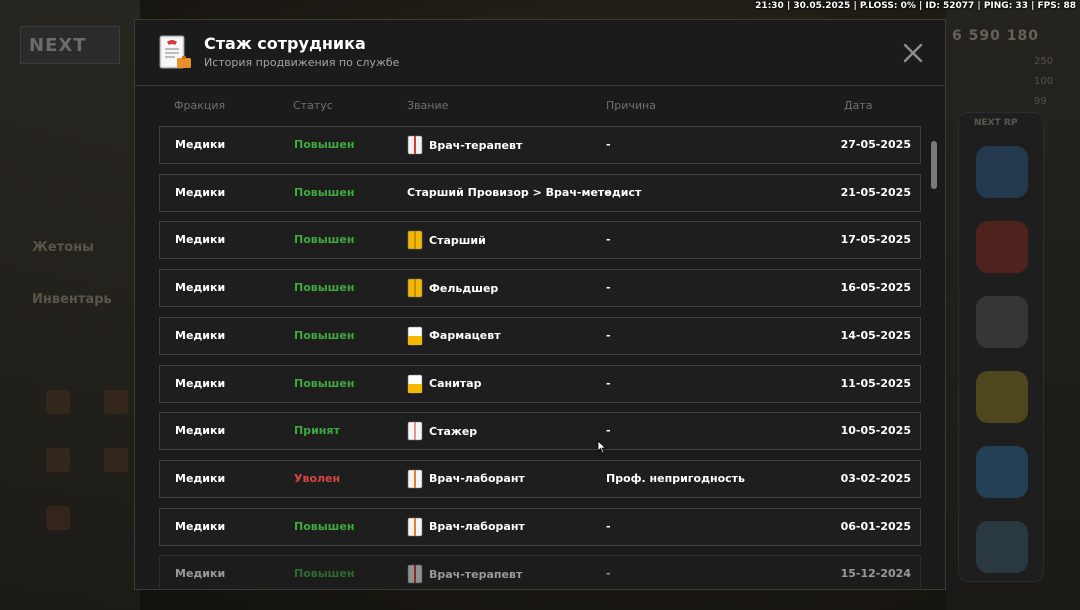 This screenshot has height=610, width=1080. What do you see at coordinates (1002, 397) in the screenshot?
I see `taxi-app-icon` at bounding box center [1002, 397].